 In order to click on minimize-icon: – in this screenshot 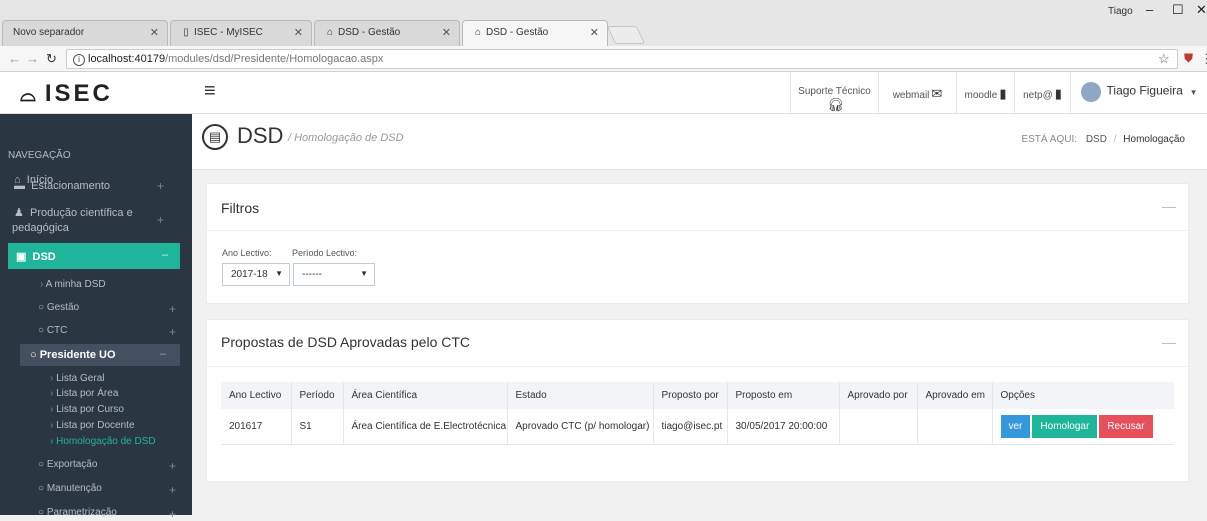, I will do `click(1149, 9)`.